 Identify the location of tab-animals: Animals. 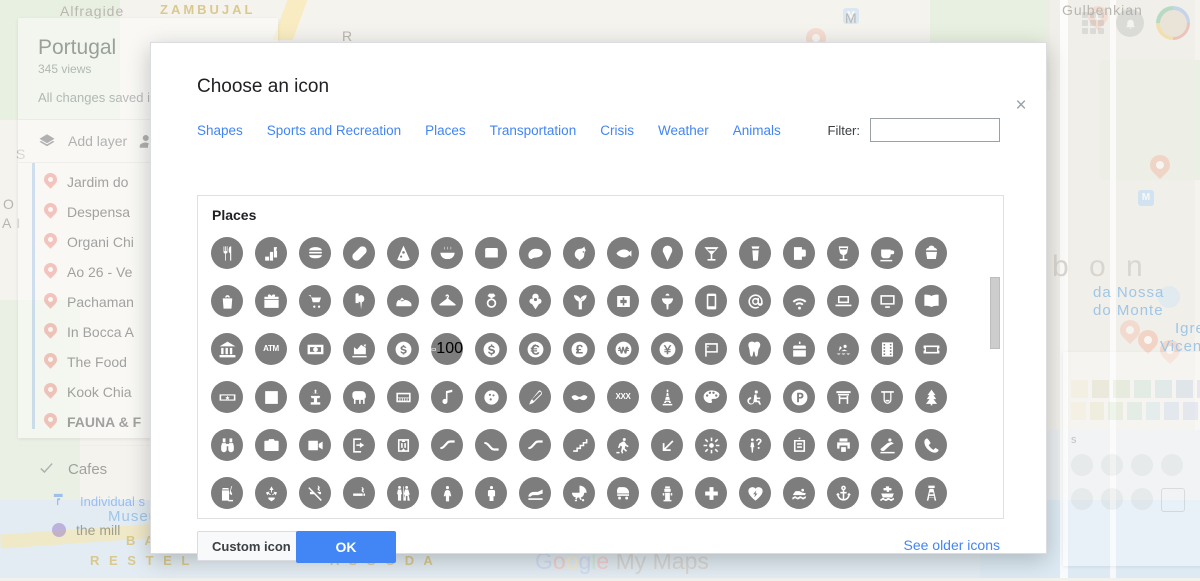
(757, 130).